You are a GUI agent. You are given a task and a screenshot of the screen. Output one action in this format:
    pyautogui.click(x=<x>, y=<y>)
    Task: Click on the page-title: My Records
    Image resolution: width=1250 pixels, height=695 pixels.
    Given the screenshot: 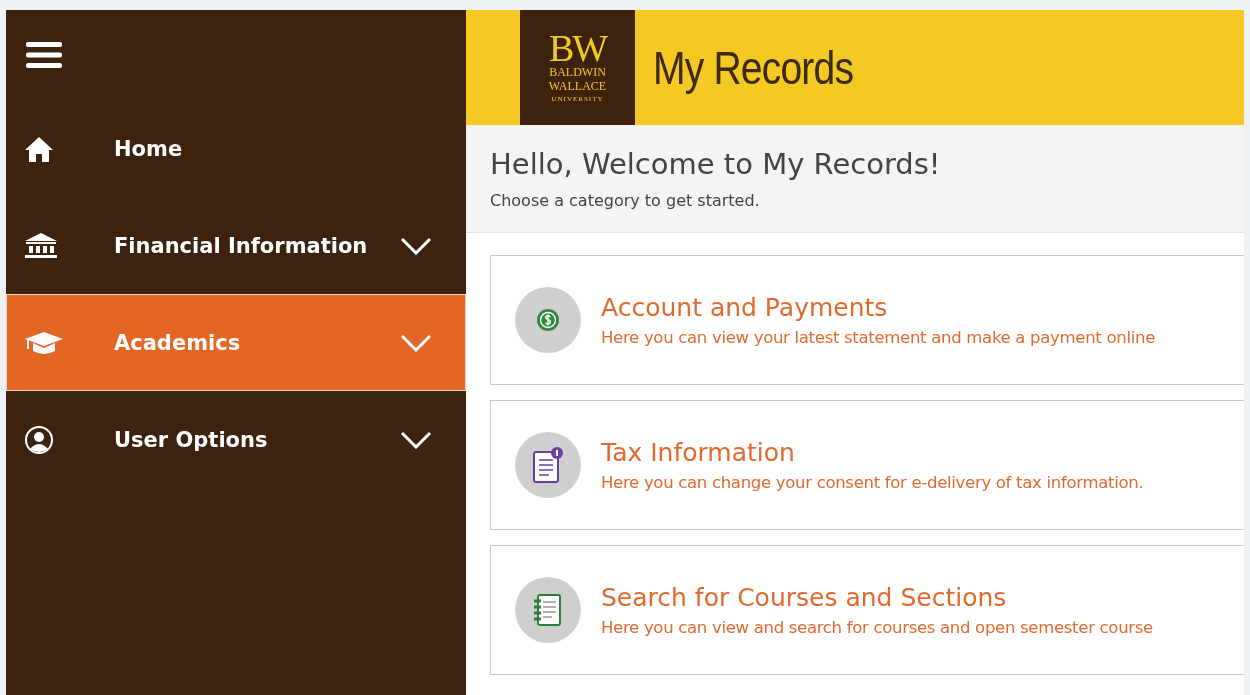 What is the action you would take?
    pyautogui.click(x=753, y=67)
    